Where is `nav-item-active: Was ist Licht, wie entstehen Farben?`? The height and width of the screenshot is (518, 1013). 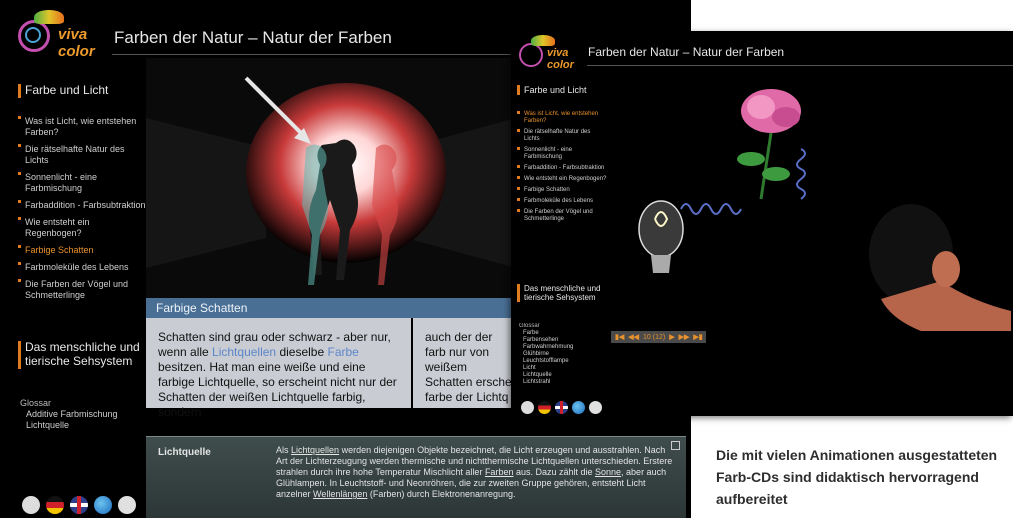 nav-item-active: Was ist Licht, wie entstehen Farben? is located at coordinates (562, 118).